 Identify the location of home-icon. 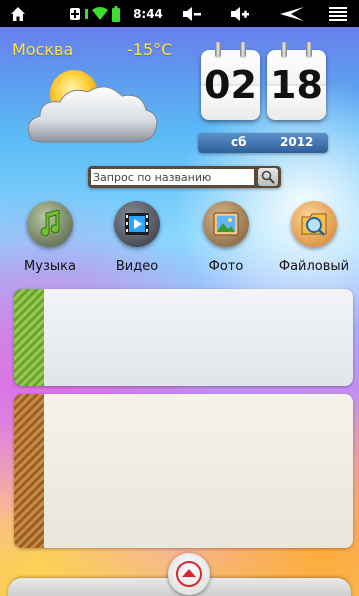
(18, 13).